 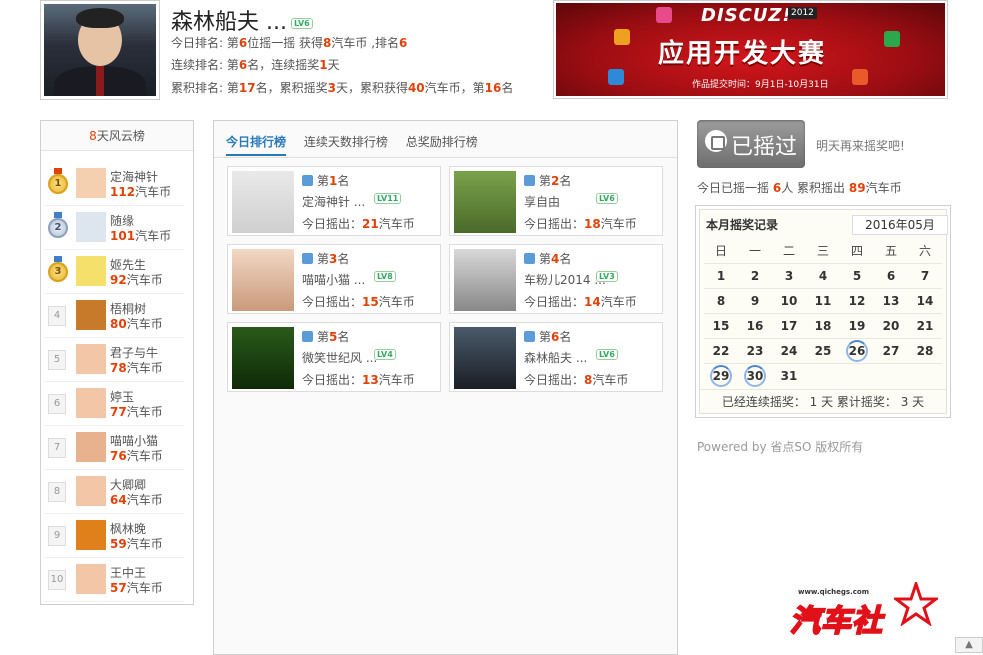 What do you see at coordinates (755, 300) in the screenshot?
I see `calendar-day: 9` at bounding box center [755, 300].